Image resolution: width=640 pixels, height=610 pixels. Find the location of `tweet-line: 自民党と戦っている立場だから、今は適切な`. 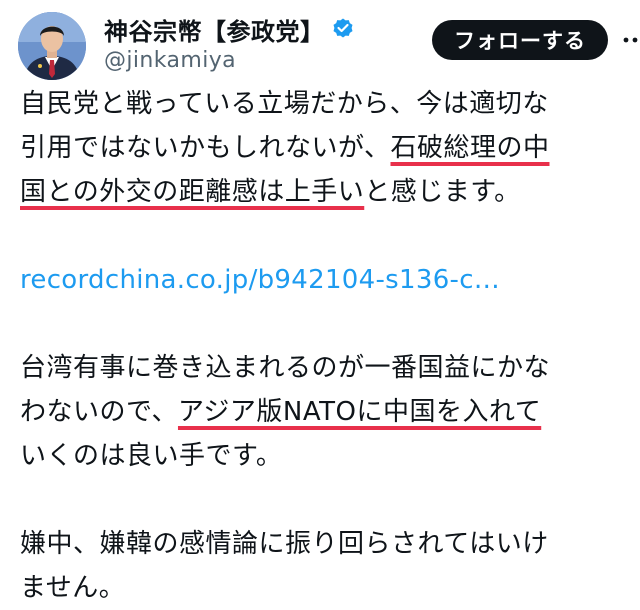

tweet-line: 自民党と戦っている立場だから、今は適切な is located at coordinates (325, 104).